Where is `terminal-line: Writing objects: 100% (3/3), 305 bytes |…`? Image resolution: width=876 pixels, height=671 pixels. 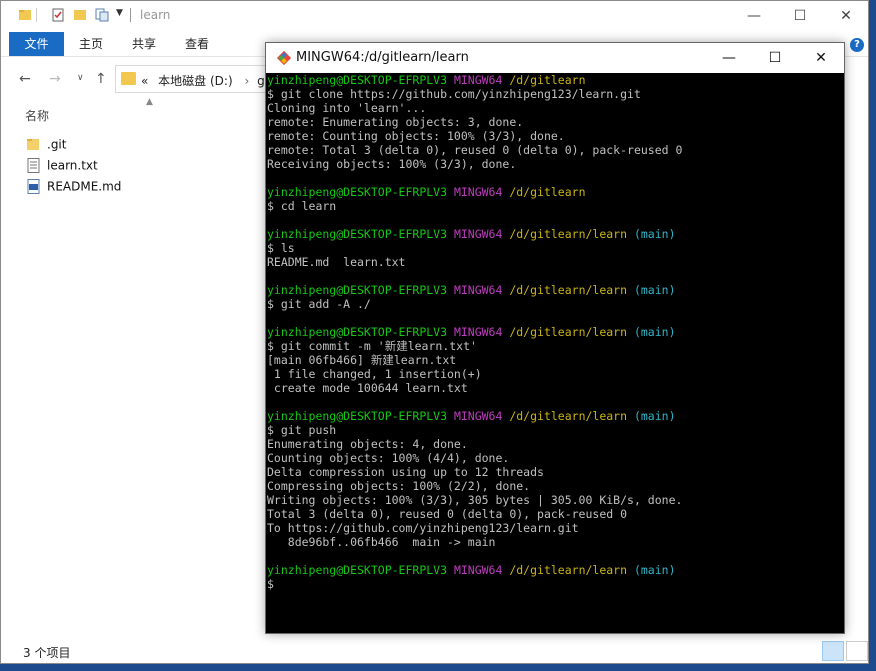 terminal-line: Writing objects: 100% (3/3), 305 bytes |… is located at coordinates (548, 500).